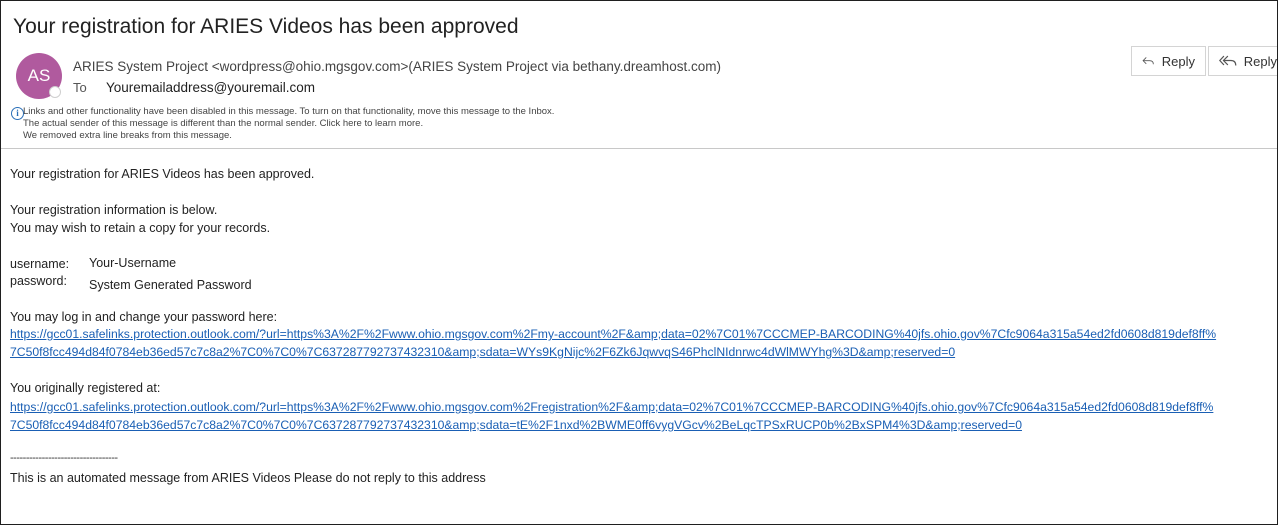  Describe the element at coordinates (210, 87) in the screenshot. I see `recipient-address: Youremailaddress@youremail.com` at that location.